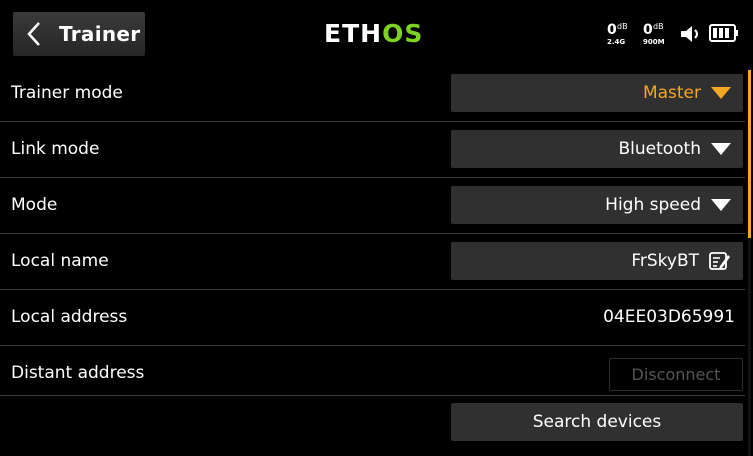  Describe the element at coordinates (719, 261) in the screenshot. I see `edit-icon` at that location.